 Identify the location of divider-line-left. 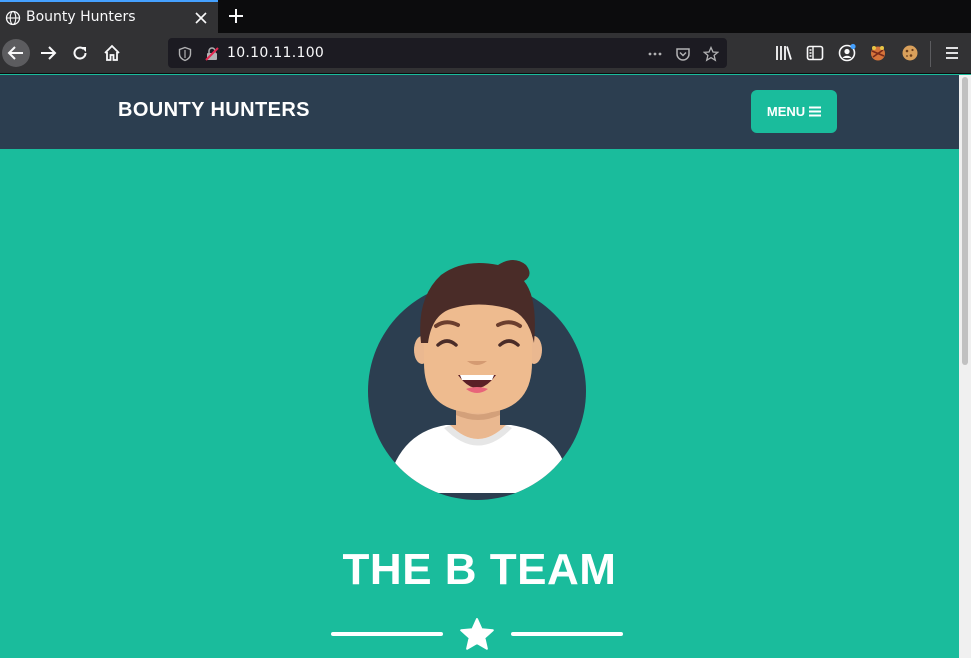
(387, 634).